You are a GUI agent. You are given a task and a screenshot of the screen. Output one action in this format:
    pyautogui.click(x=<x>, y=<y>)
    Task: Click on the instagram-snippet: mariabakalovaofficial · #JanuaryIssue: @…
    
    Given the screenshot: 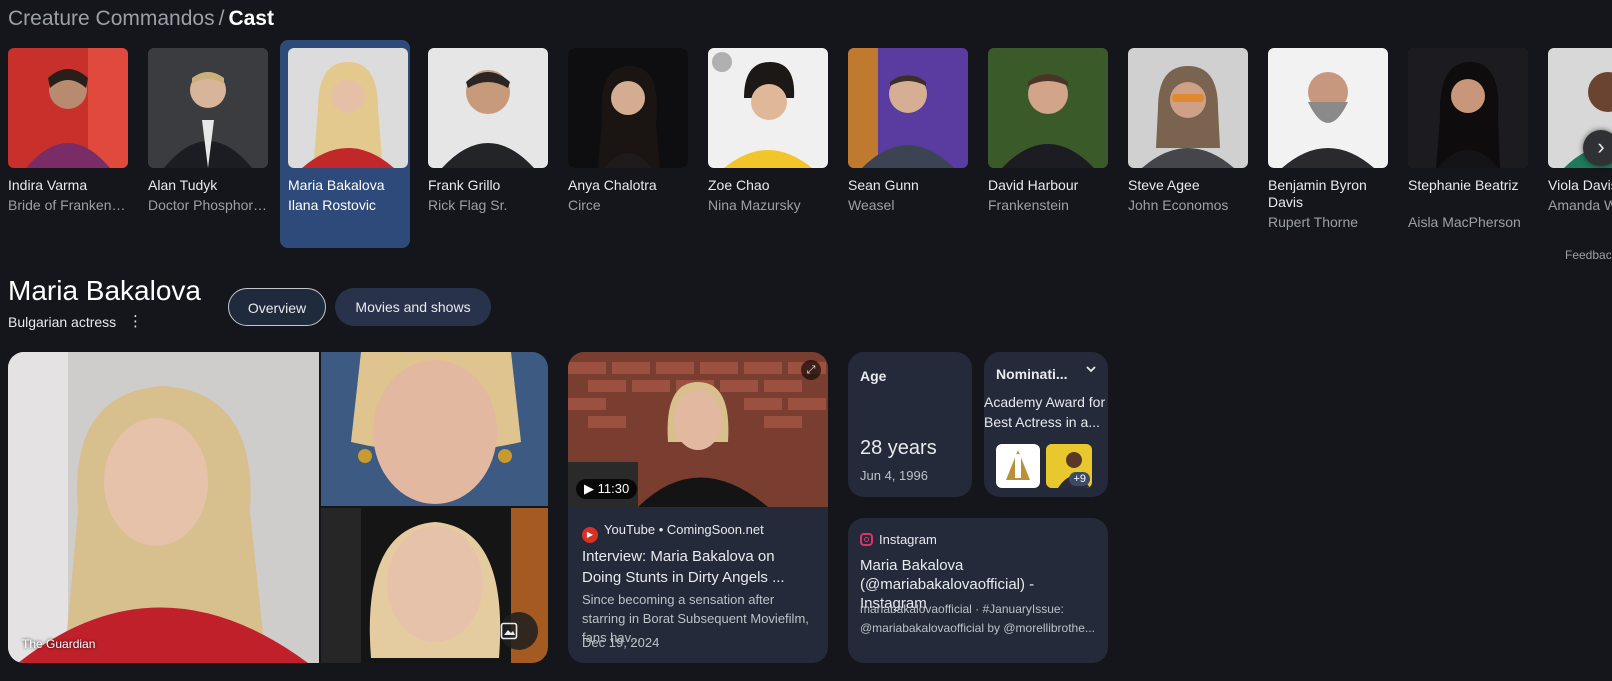 What is the action you would take?
    pyautogui.click(x=977, y=618)
    